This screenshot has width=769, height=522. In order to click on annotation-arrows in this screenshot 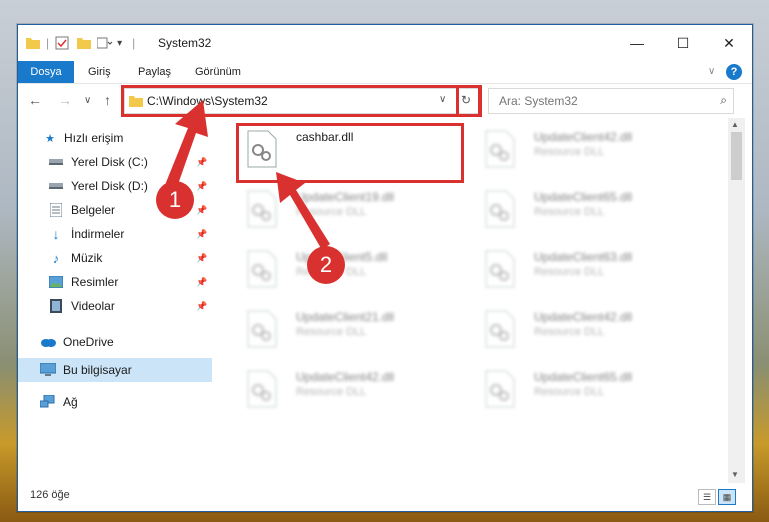, I will do `click(247, 175)`.